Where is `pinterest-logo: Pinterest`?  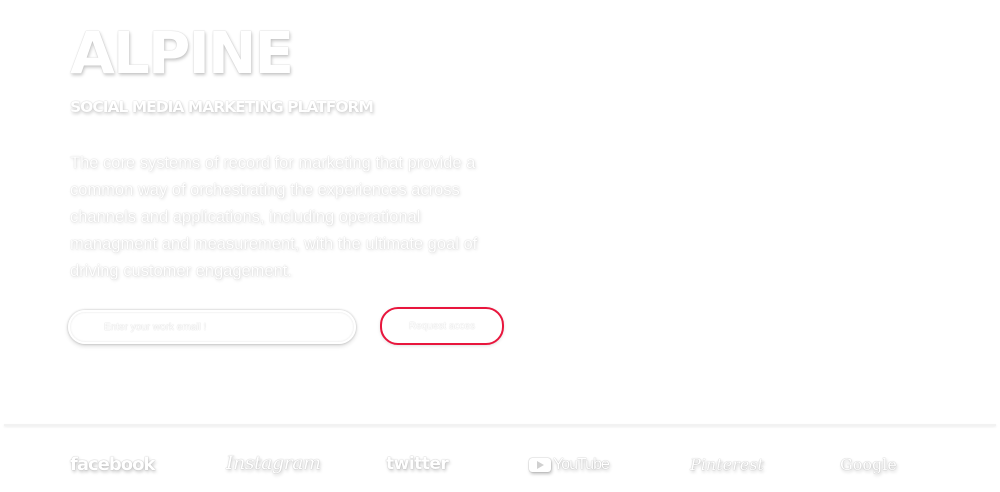
pinterest-logo: Pinterest is located at coordinates (727, 464).